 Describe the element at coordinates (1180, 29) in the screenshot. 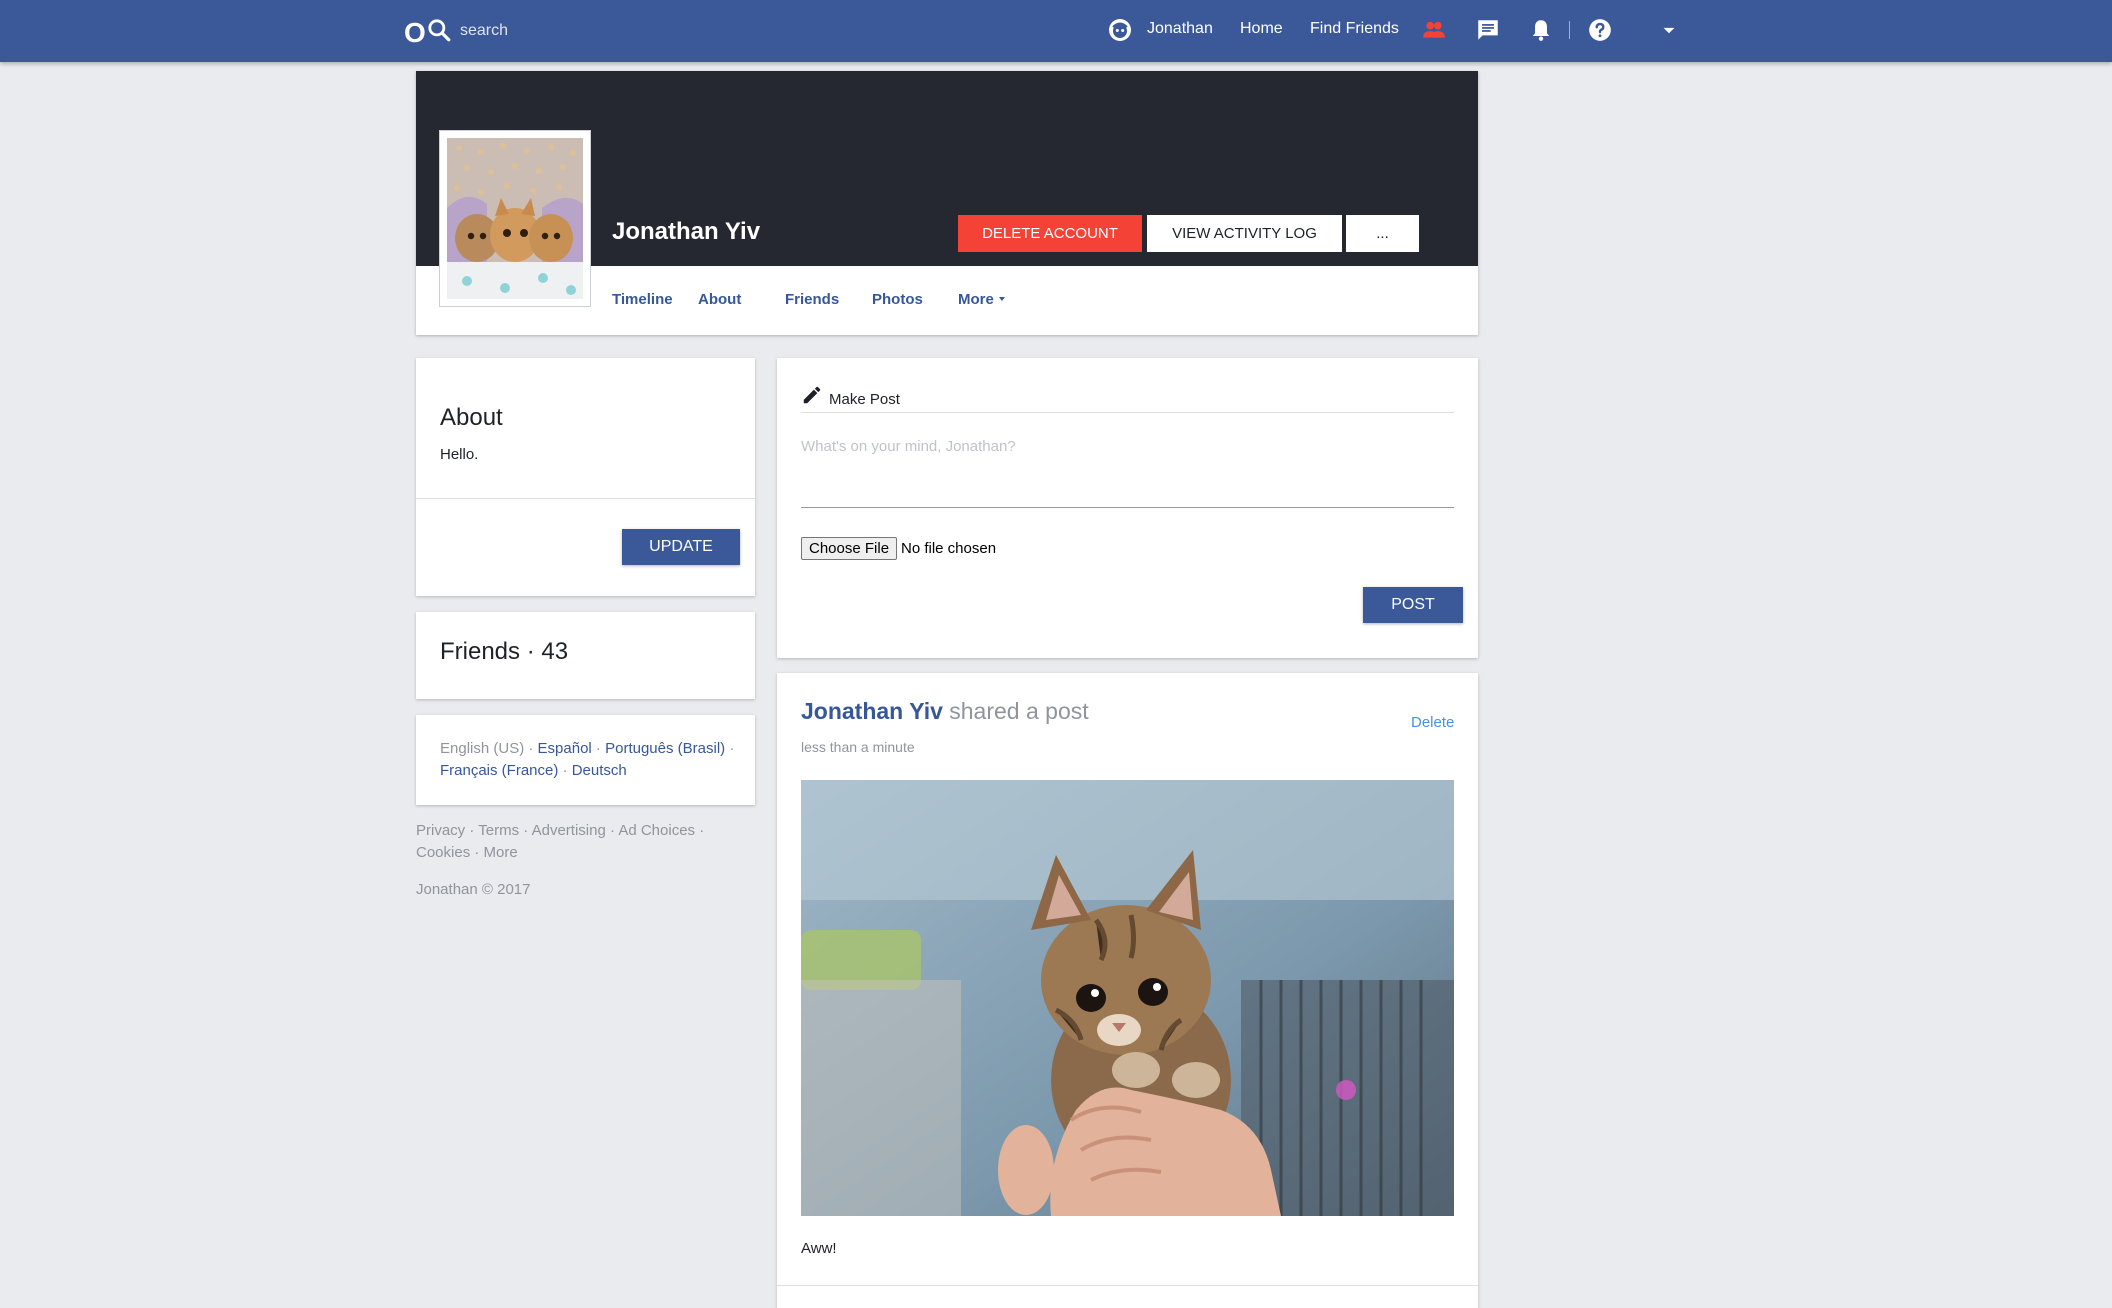

I see `nav-user-profile-link: Jonathan` at that location.